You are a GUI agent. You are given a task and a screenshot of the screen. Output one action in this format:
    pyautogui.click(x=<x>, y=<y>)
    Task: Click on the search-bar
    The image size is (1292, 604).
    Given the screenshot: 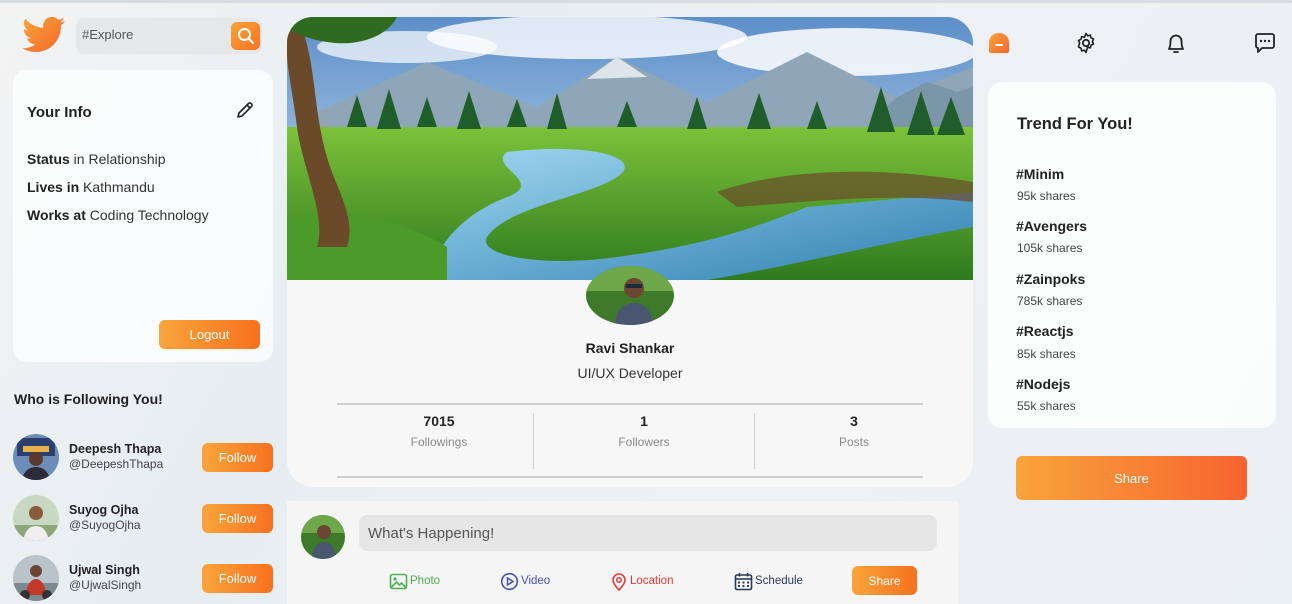 What is the action you would take?
    pyautogui.click(x=169, y=36)
    